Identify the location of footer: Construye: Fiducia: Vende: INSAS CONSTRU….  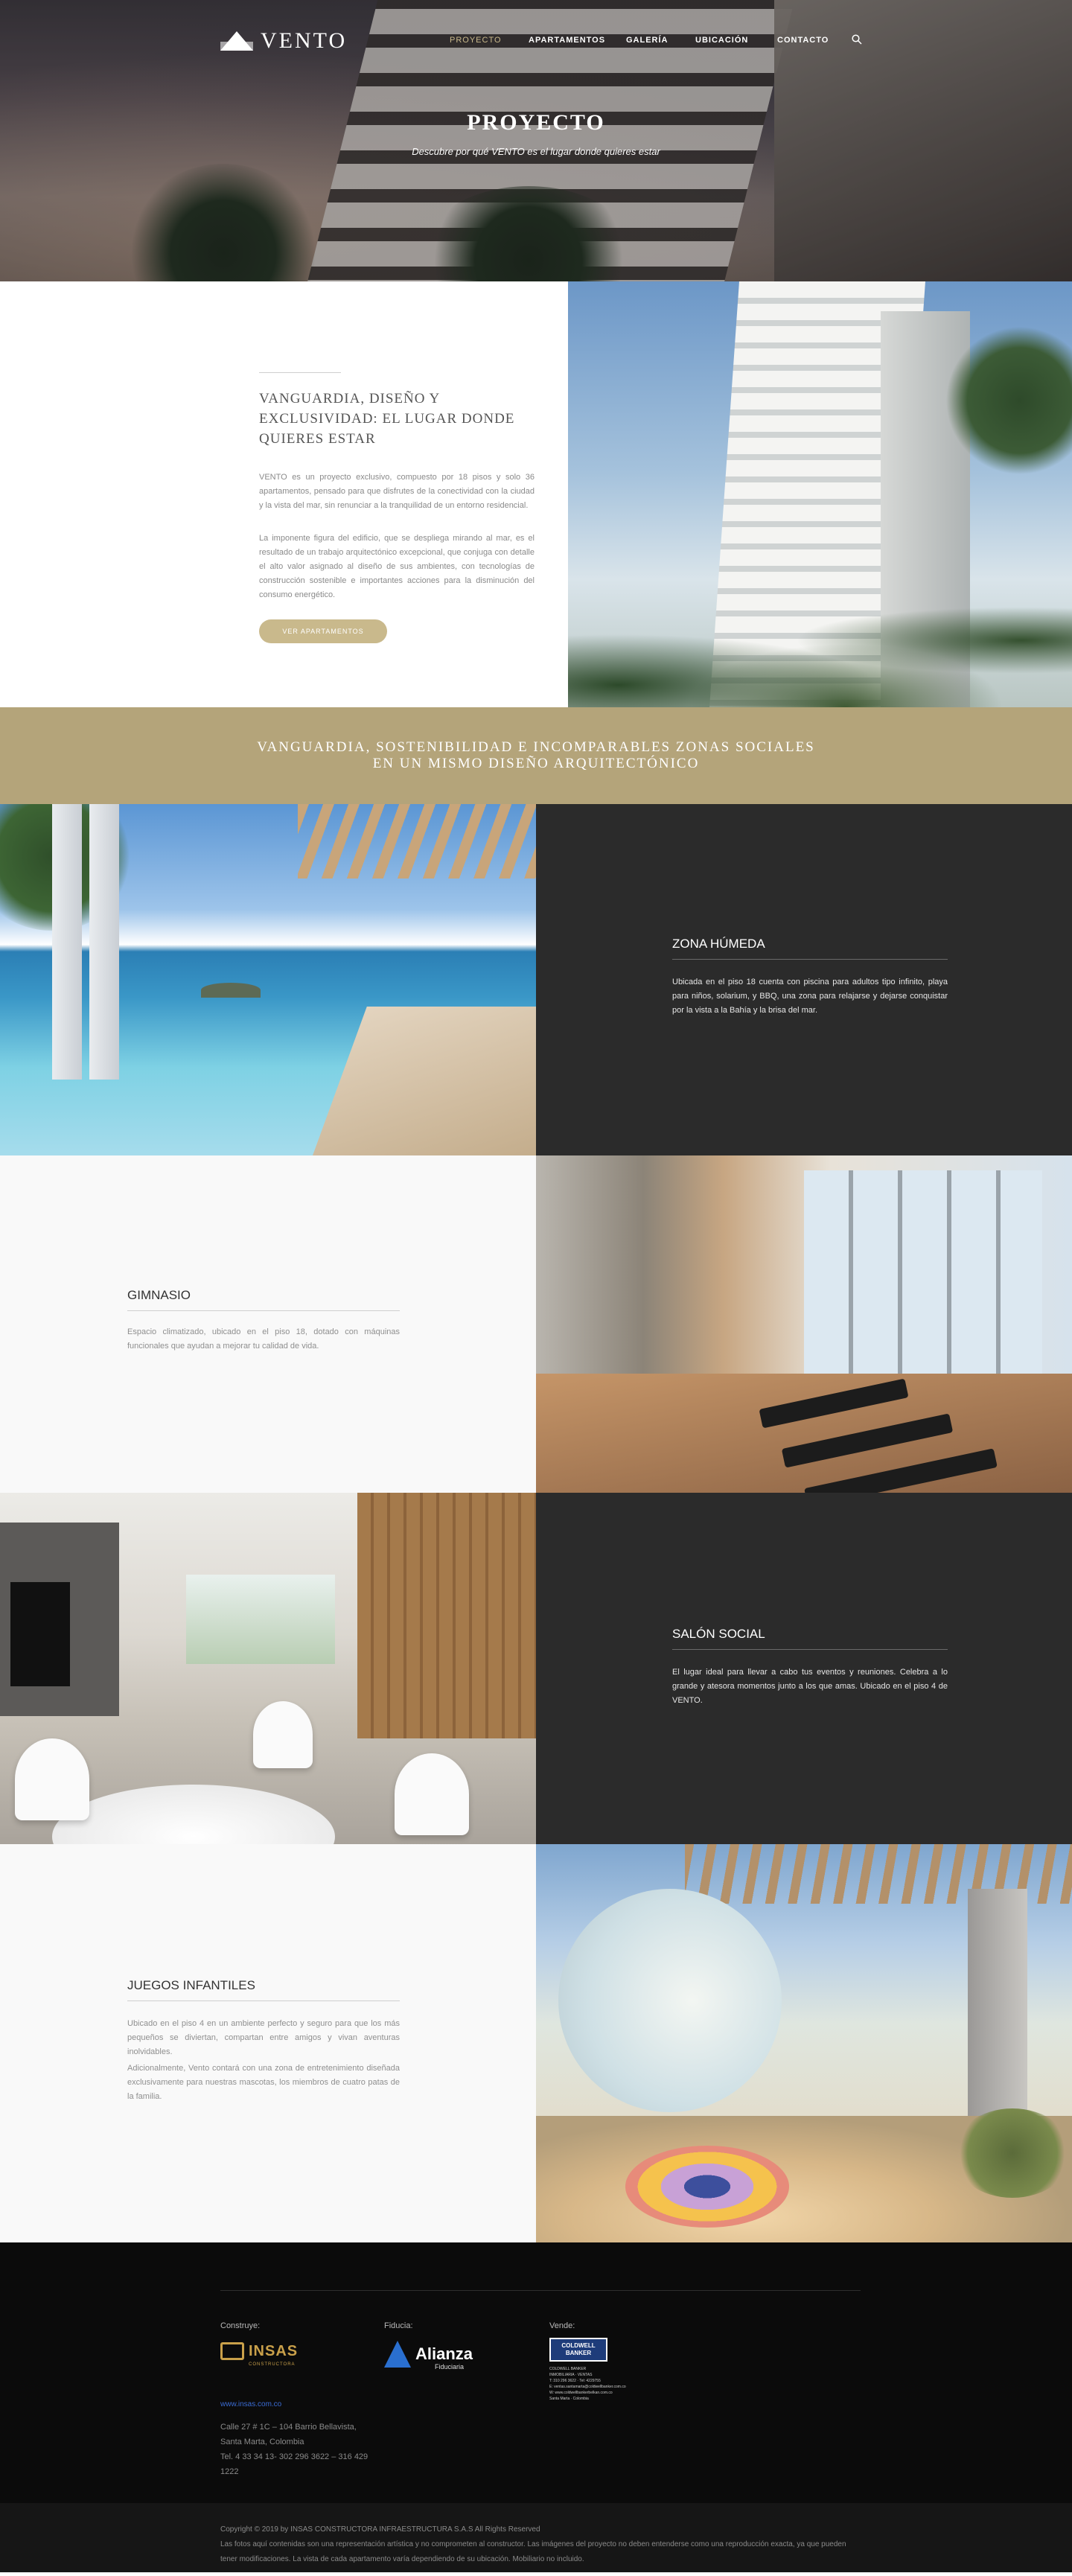
(536, 2372).